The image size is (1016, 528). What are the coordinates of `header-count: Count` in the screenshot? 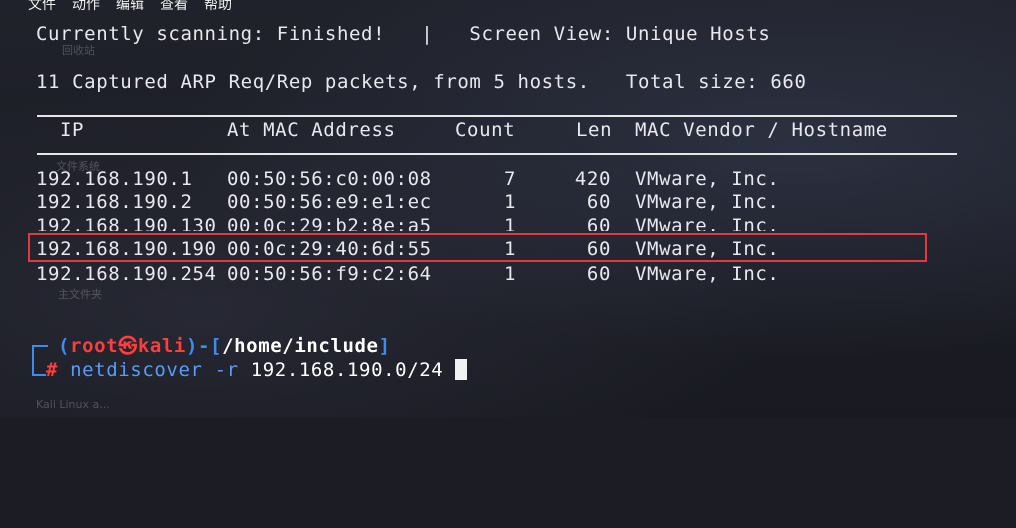 It's located at (485, 130).